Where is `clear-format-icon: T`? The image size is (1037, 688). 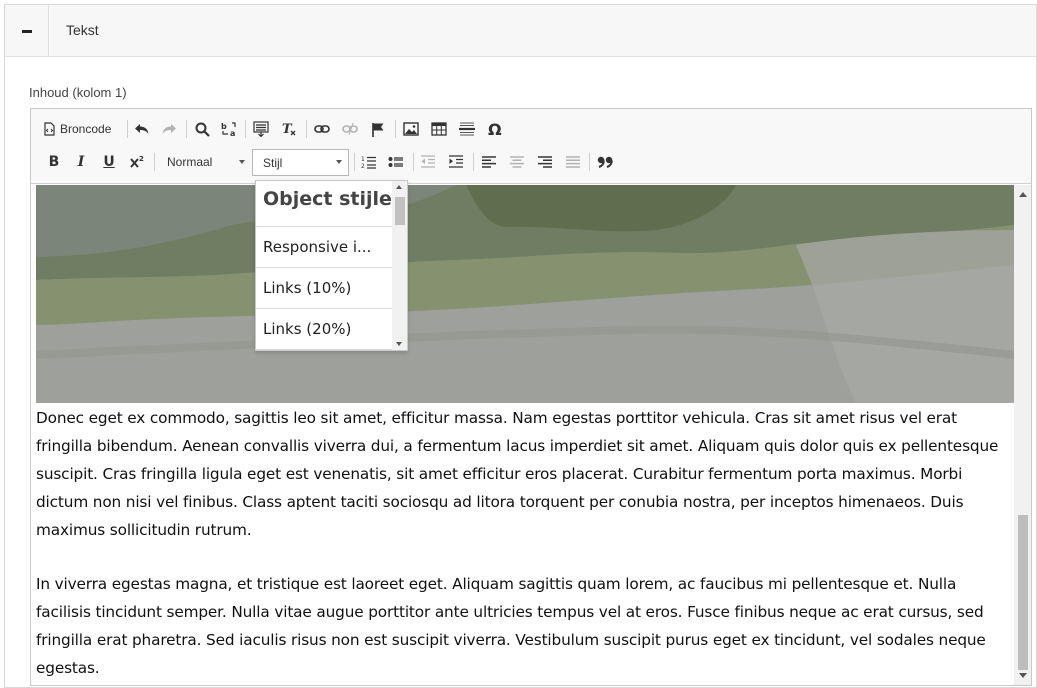 clear-format-icon: T is located at coordinates (289, 129).